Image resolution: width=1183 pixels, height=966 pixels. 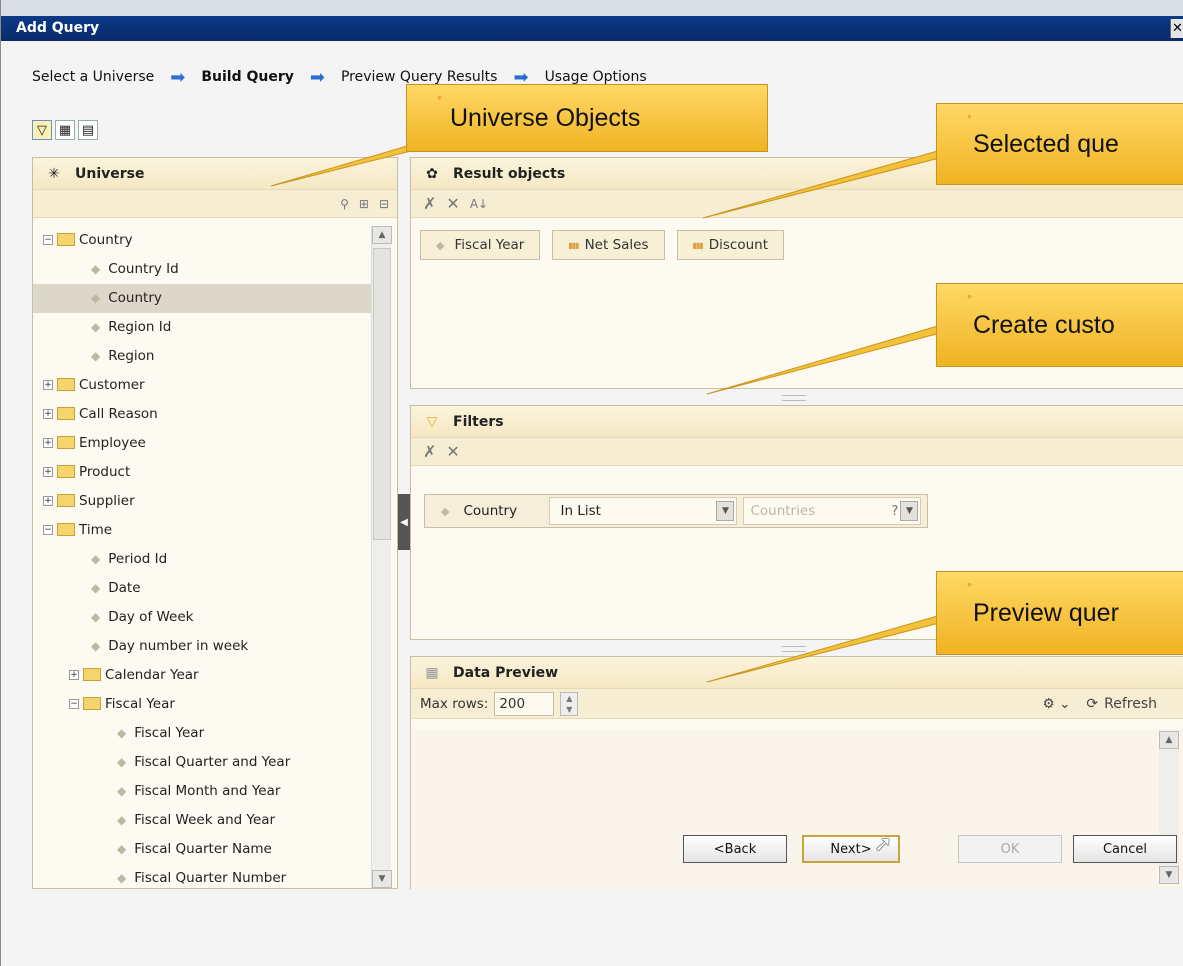 I want to click on tree-folder: + Supplier, so click(x=203, y=501).